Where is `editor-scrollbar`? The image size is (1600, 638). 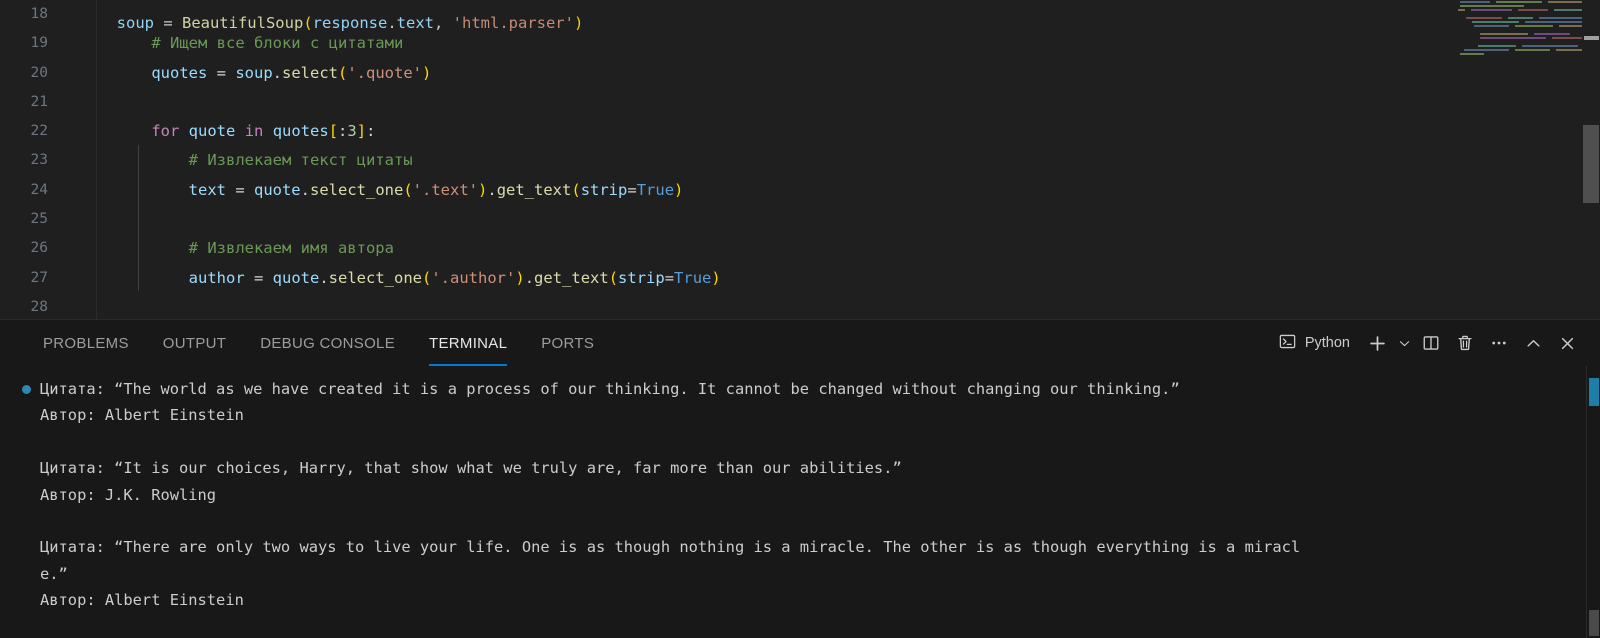 editor-scrollbar is located at coordinates (1591, 159).